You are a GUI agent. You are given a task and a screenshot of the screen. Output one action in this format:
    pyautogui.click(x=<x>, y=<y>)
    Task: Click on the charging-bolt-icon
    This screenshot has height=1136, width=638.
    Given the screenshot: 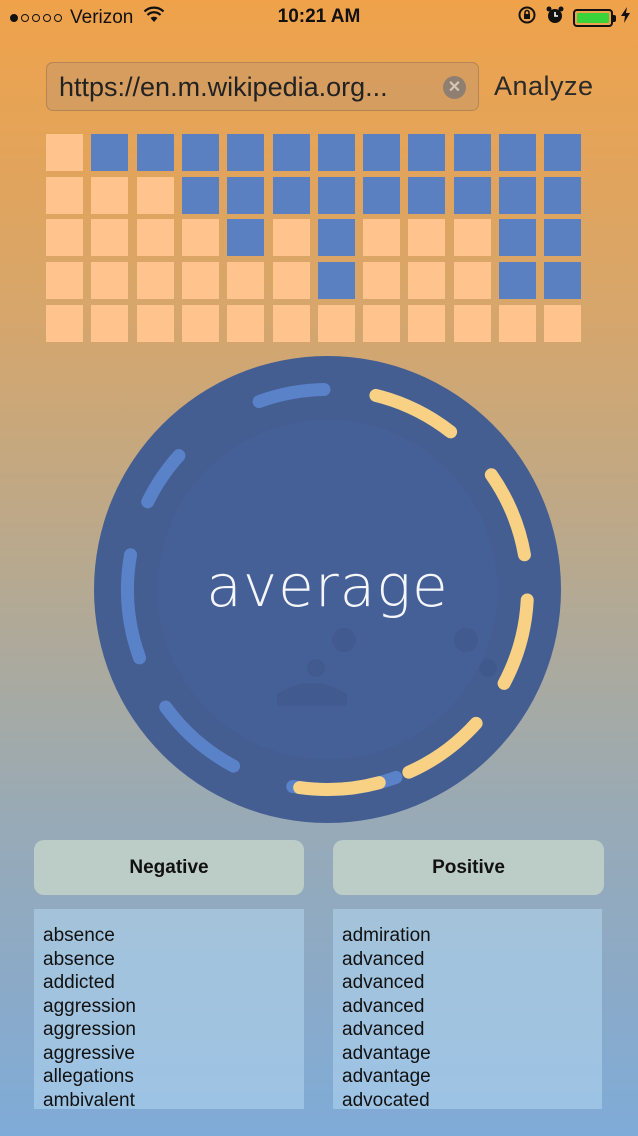 What is the action you would take?
    pyautogui.click(x=625, y=18)
    